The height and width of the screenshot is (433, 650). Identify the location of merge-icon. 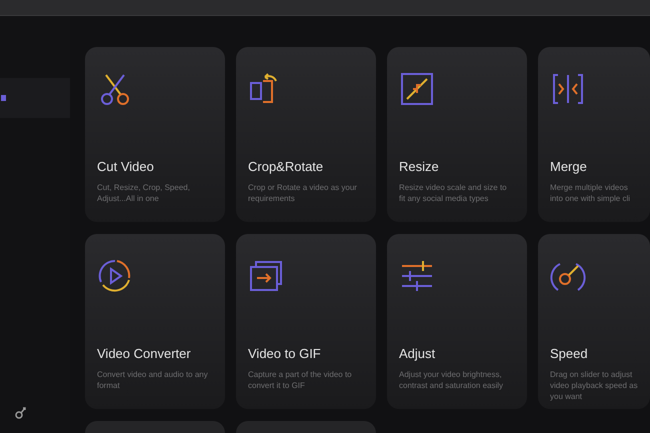
(568, 89).